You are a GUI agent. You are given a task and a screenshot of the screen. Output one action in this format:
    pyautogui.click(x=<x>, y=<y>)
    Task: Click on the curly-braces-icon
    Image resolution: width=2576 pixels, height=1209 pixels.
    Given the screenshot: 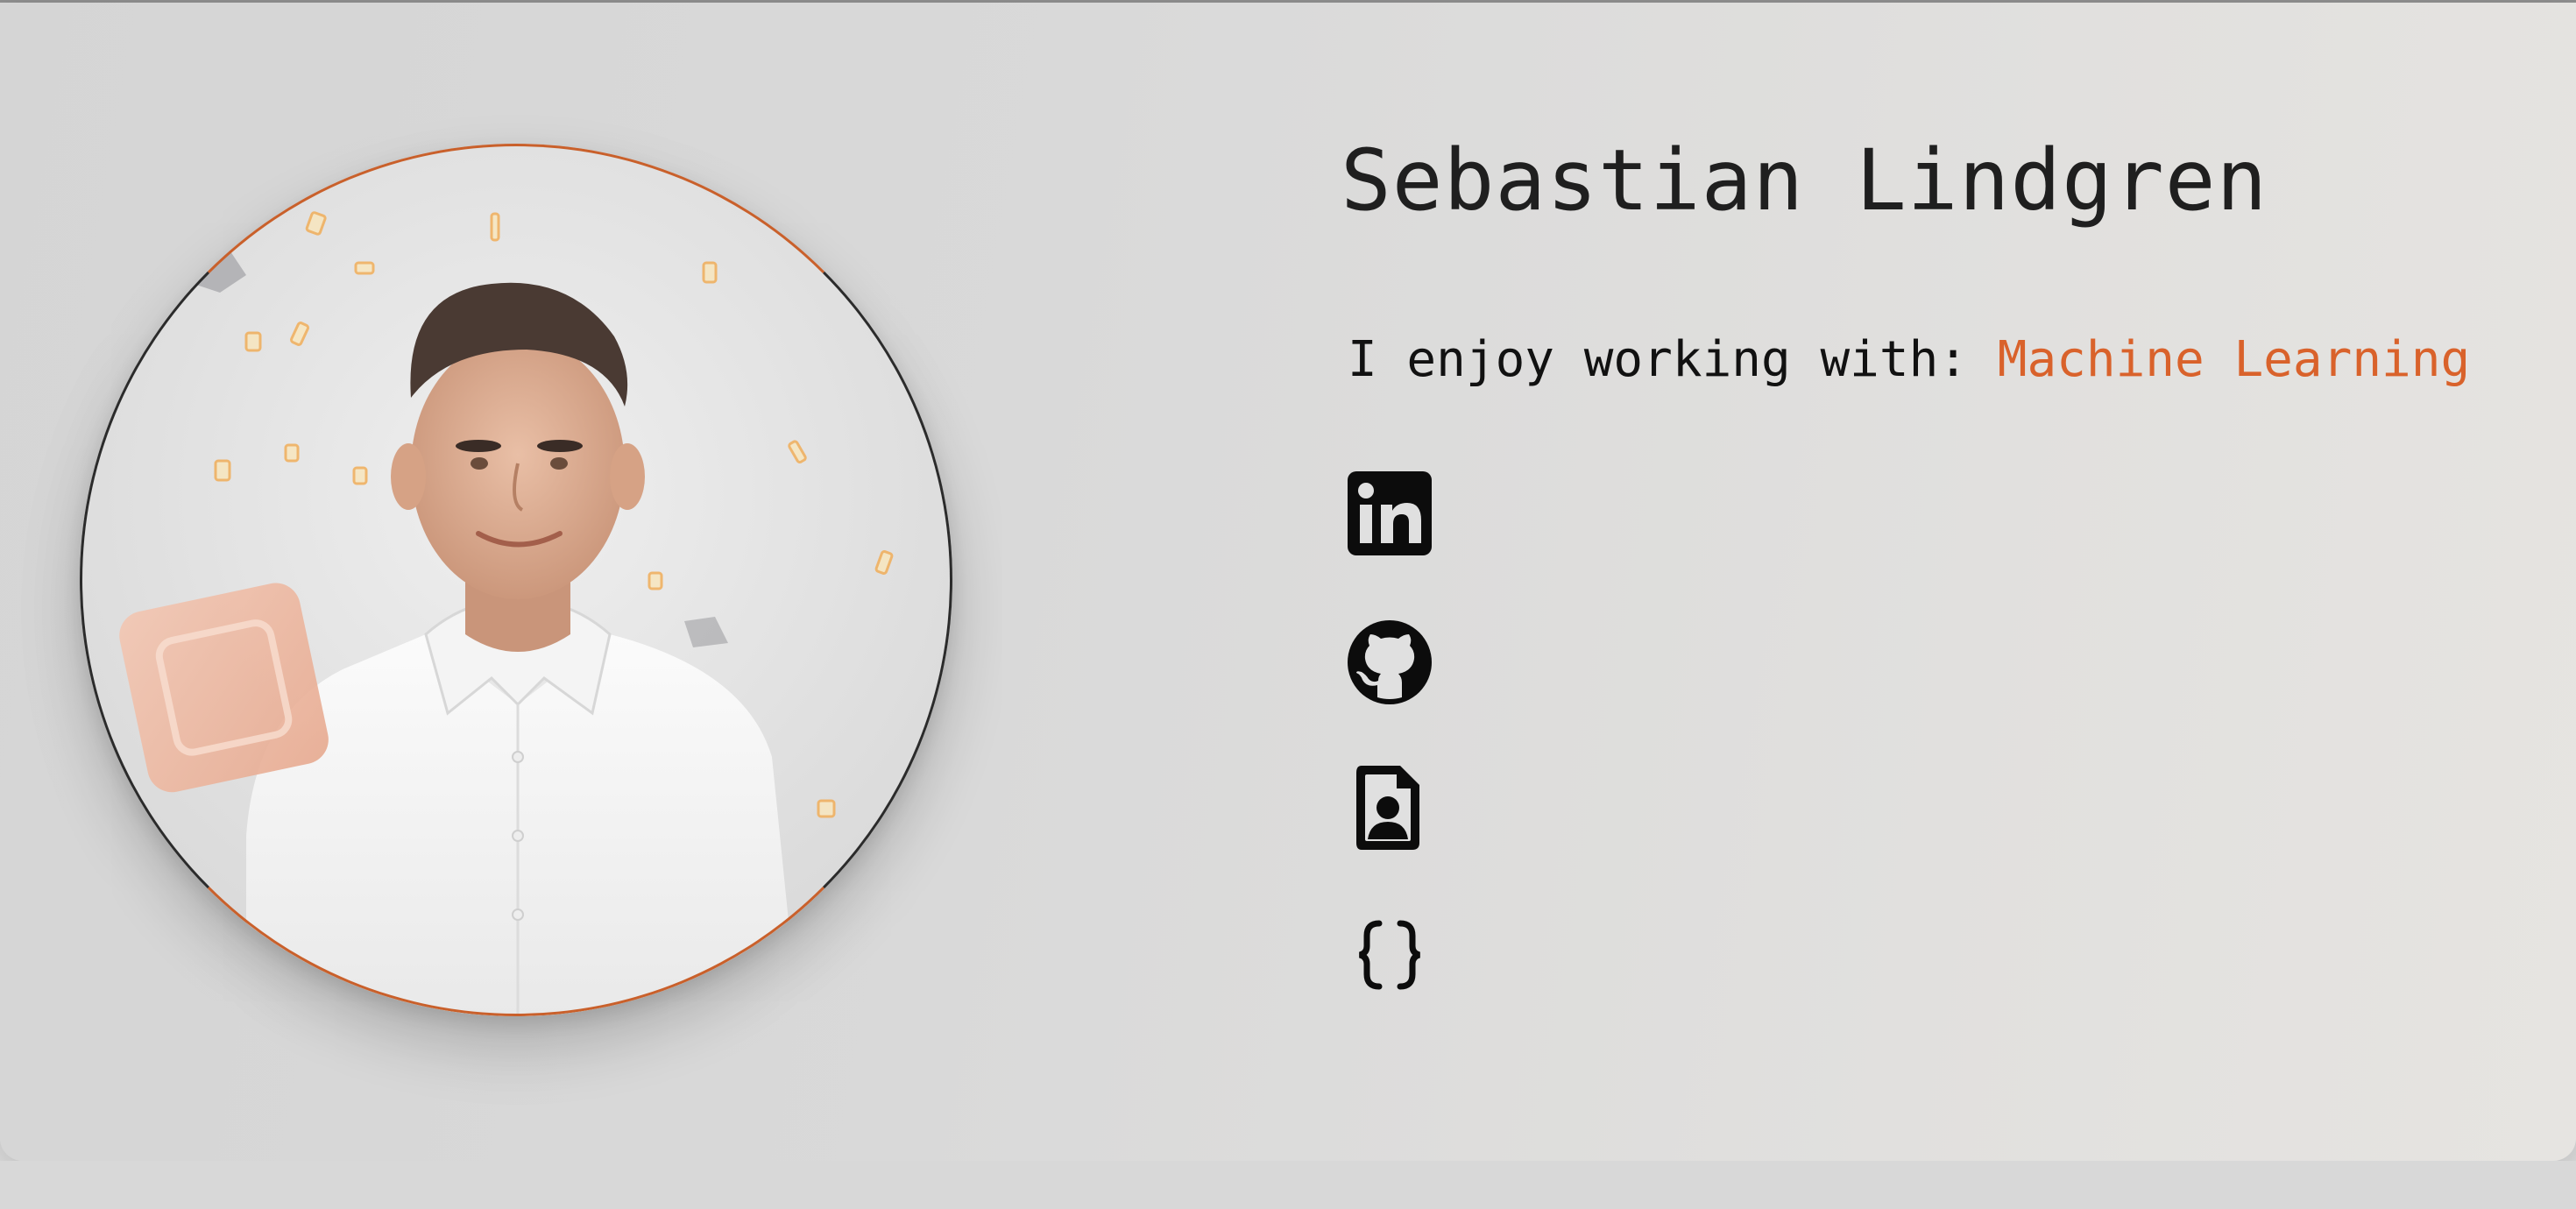 What is the action you would take?
    pyautogui.click(x=1389, y=955)
    